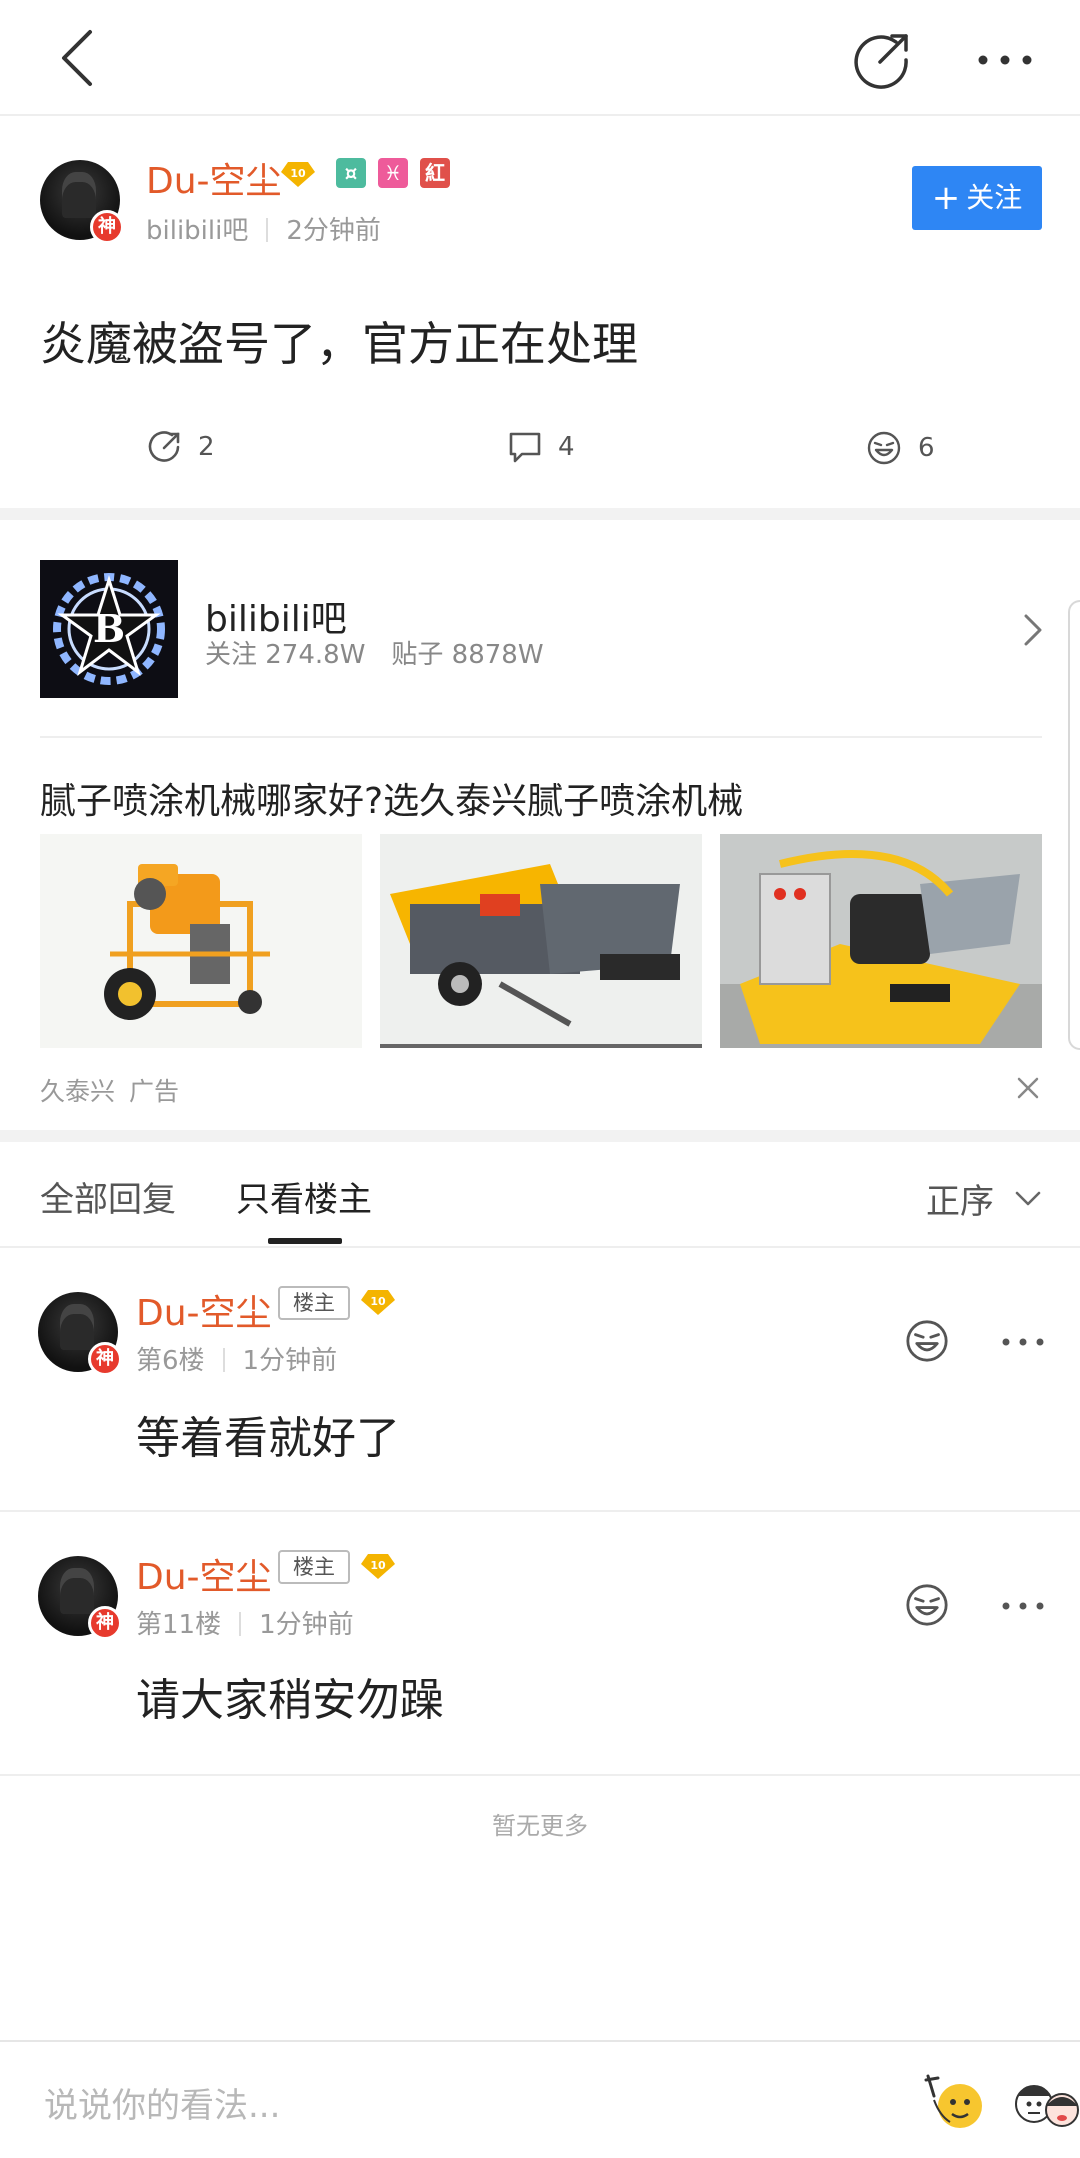 This screenshot has width=1080, height=2158. What do you see at coordinates (339, 344) in the screenshot?
I see `post-title: 炎魔被盗号了，官方正在处理` at bounding box center [339, 344].